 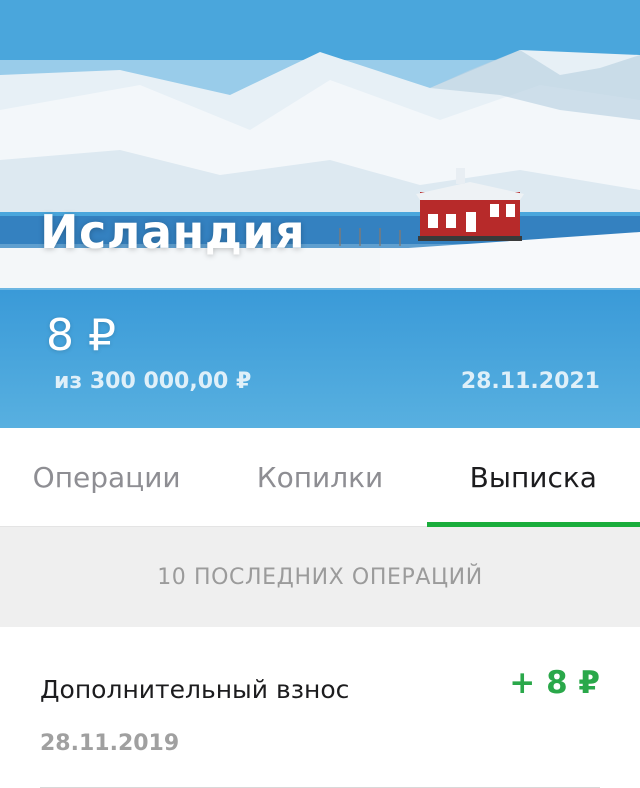 I want to click on operation-title: Дополнительный взнос, so click(x=195, y=689).